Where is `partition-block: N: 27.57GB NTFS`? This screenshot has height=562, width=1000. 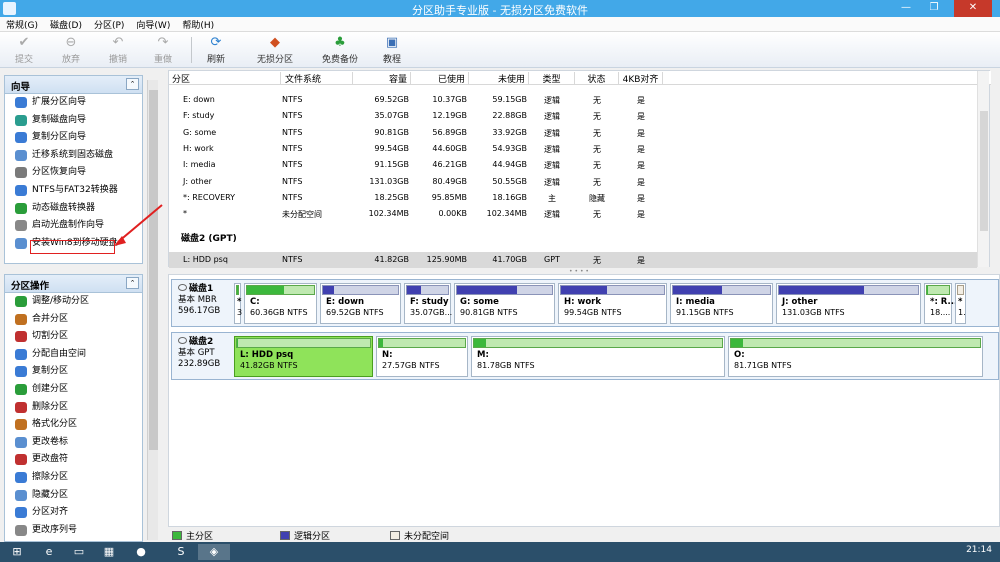 partition-block: N: 27.57GB NTFS is located at coordinates (422, 356).